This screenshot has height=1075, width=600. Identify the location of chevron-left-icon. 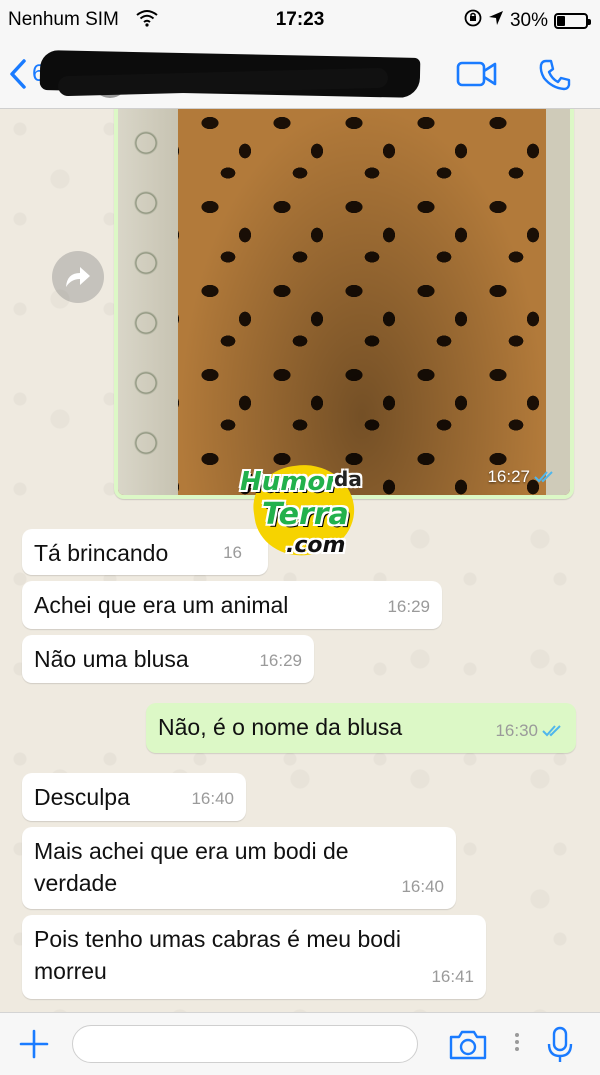
(18, 74).